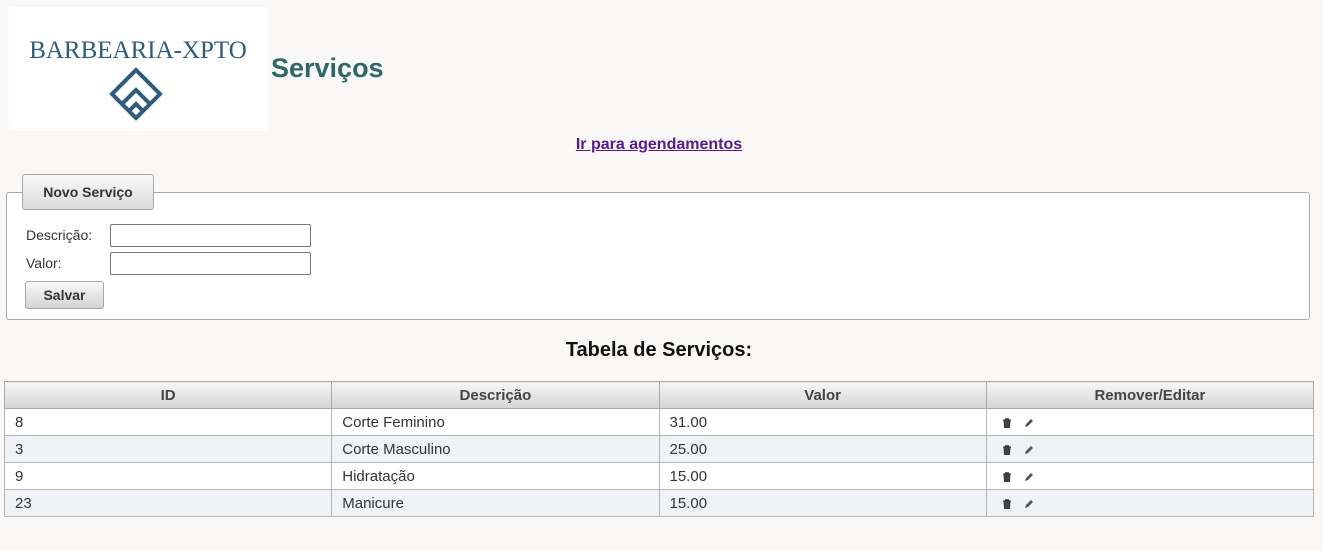  Describe the element at coordinates (210, 235) in the screenshot. I see `description-input` at that location.